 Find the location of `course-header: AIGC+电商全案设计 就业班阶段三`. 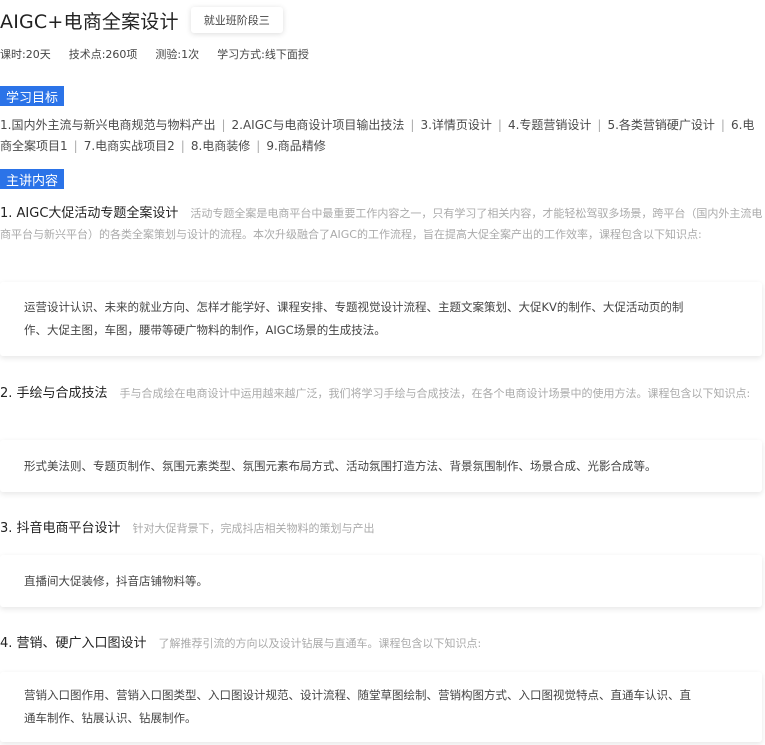

course-header: AIGC+电商全案设计 就业班阶段三 is located at coordinates (141, 20).